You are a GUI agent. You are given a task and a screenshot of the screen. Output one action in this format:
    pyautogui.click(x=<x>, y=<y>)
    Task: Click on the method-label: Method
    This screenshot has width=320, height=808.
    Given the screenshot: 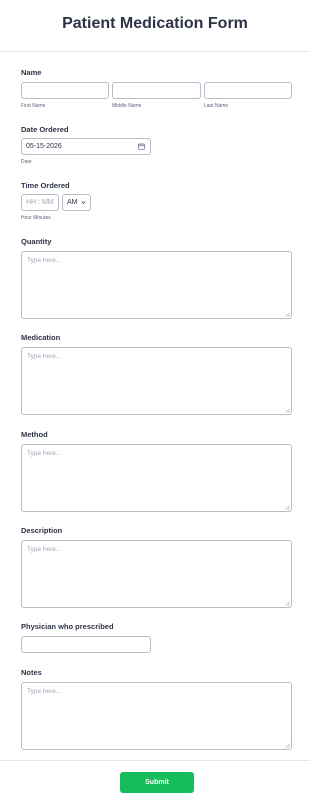 What is the action you would take?
    pyautogui.click(x=34, y=434)
    